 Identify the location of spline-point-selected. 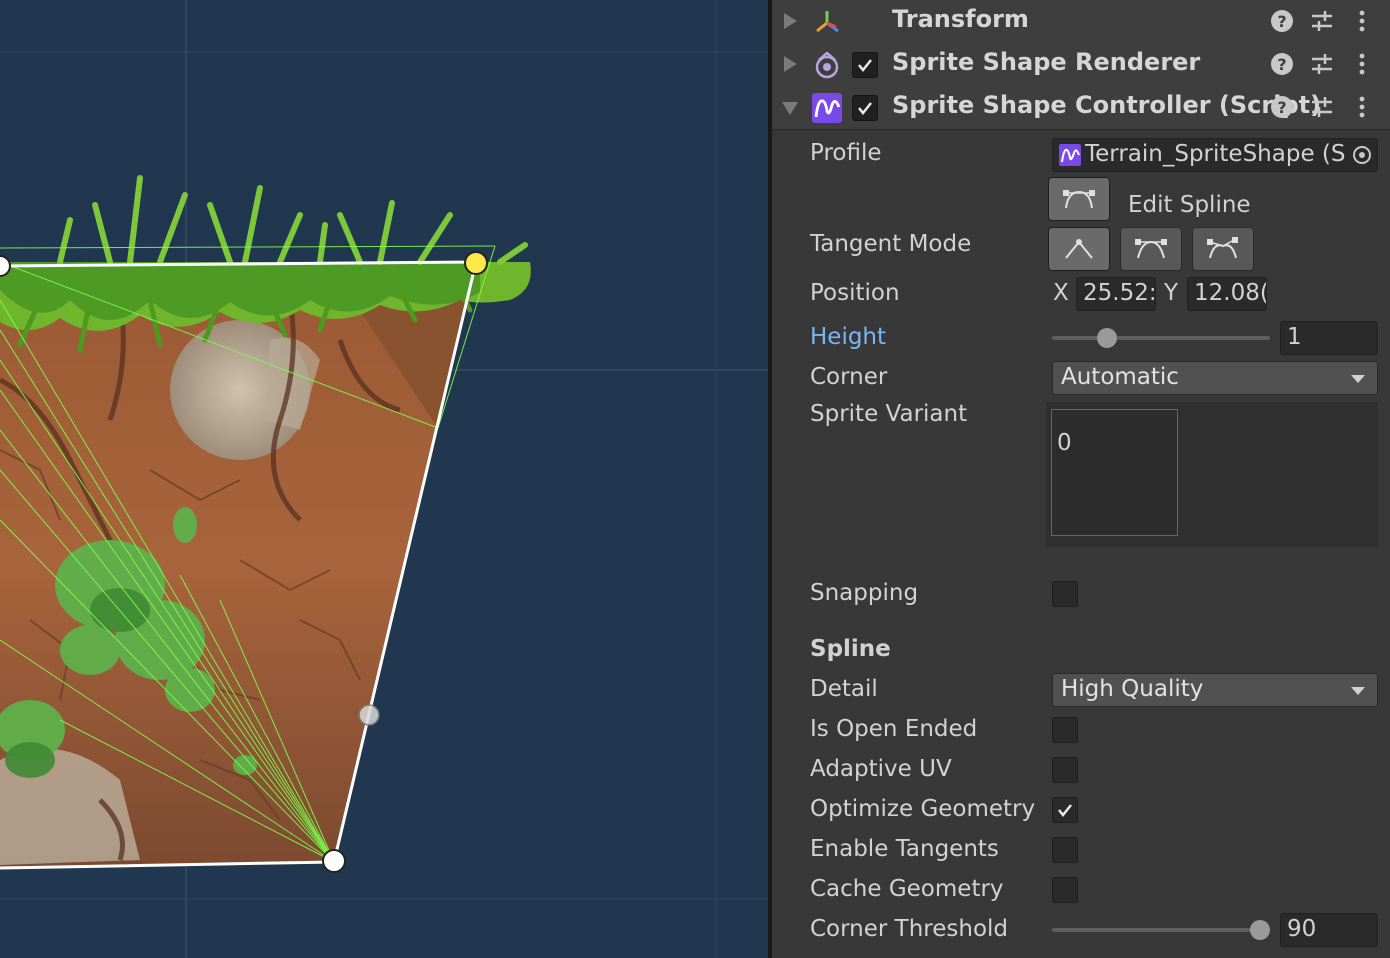
(476, 263).